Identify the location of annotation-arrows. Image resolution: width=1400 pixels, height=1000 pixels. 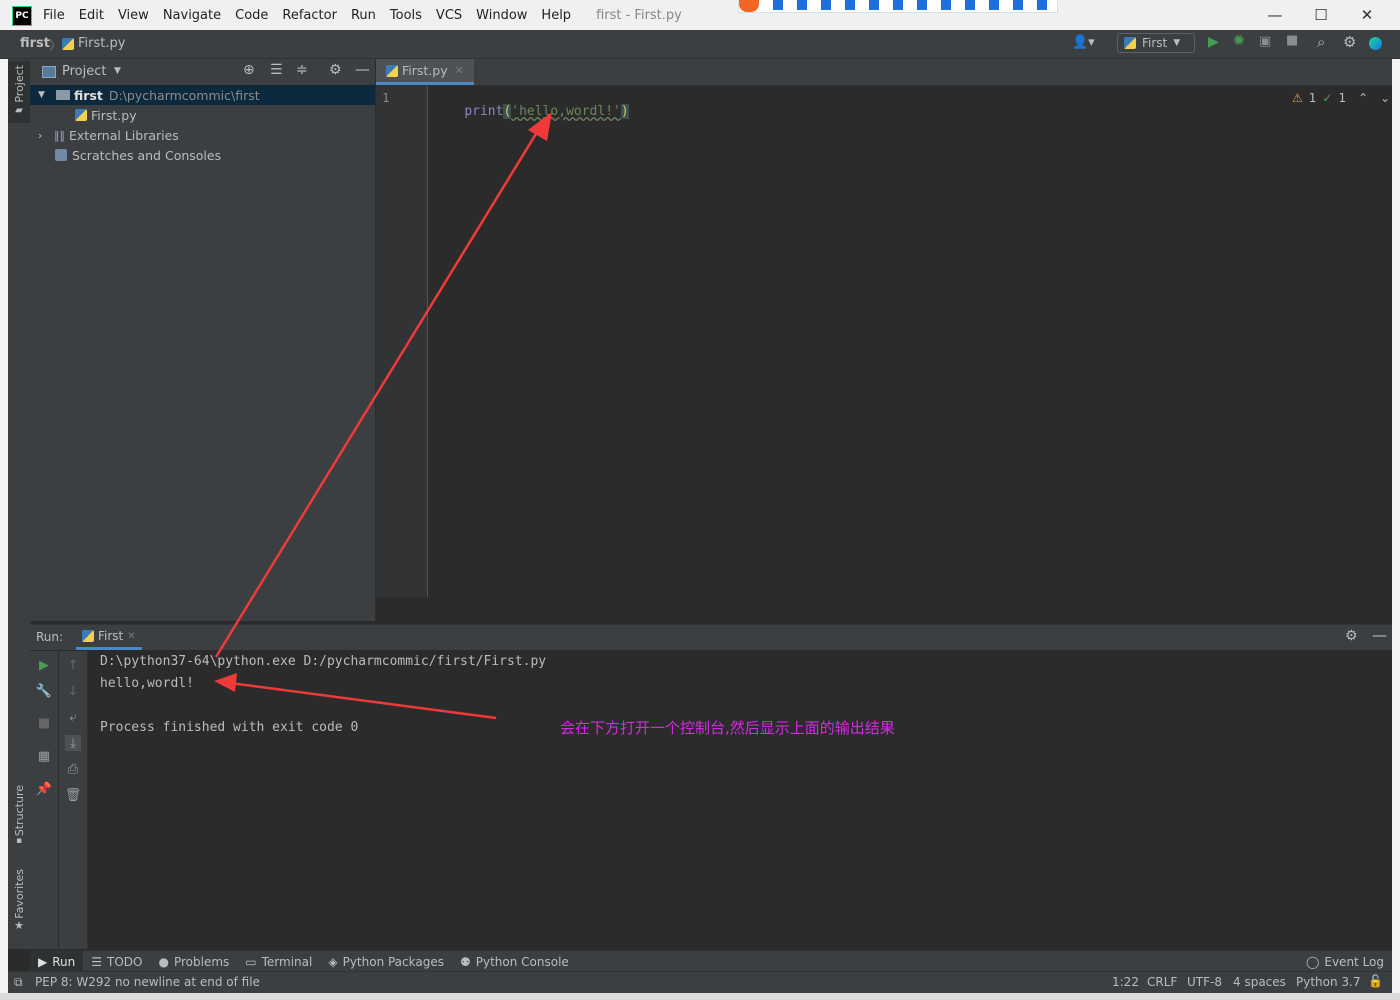
(383, 416).